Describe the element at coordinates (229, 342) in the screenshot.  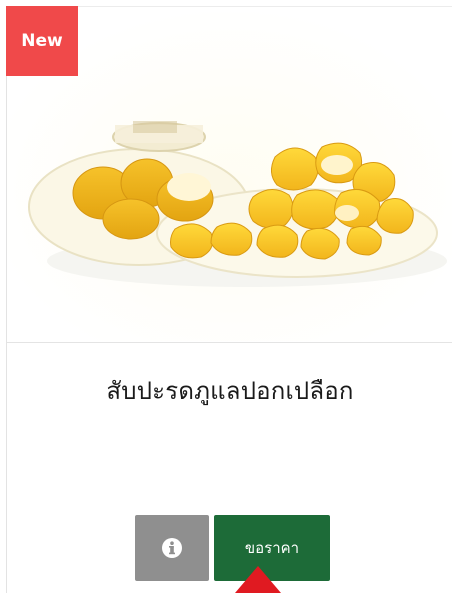
I see `card-divider` at that location.